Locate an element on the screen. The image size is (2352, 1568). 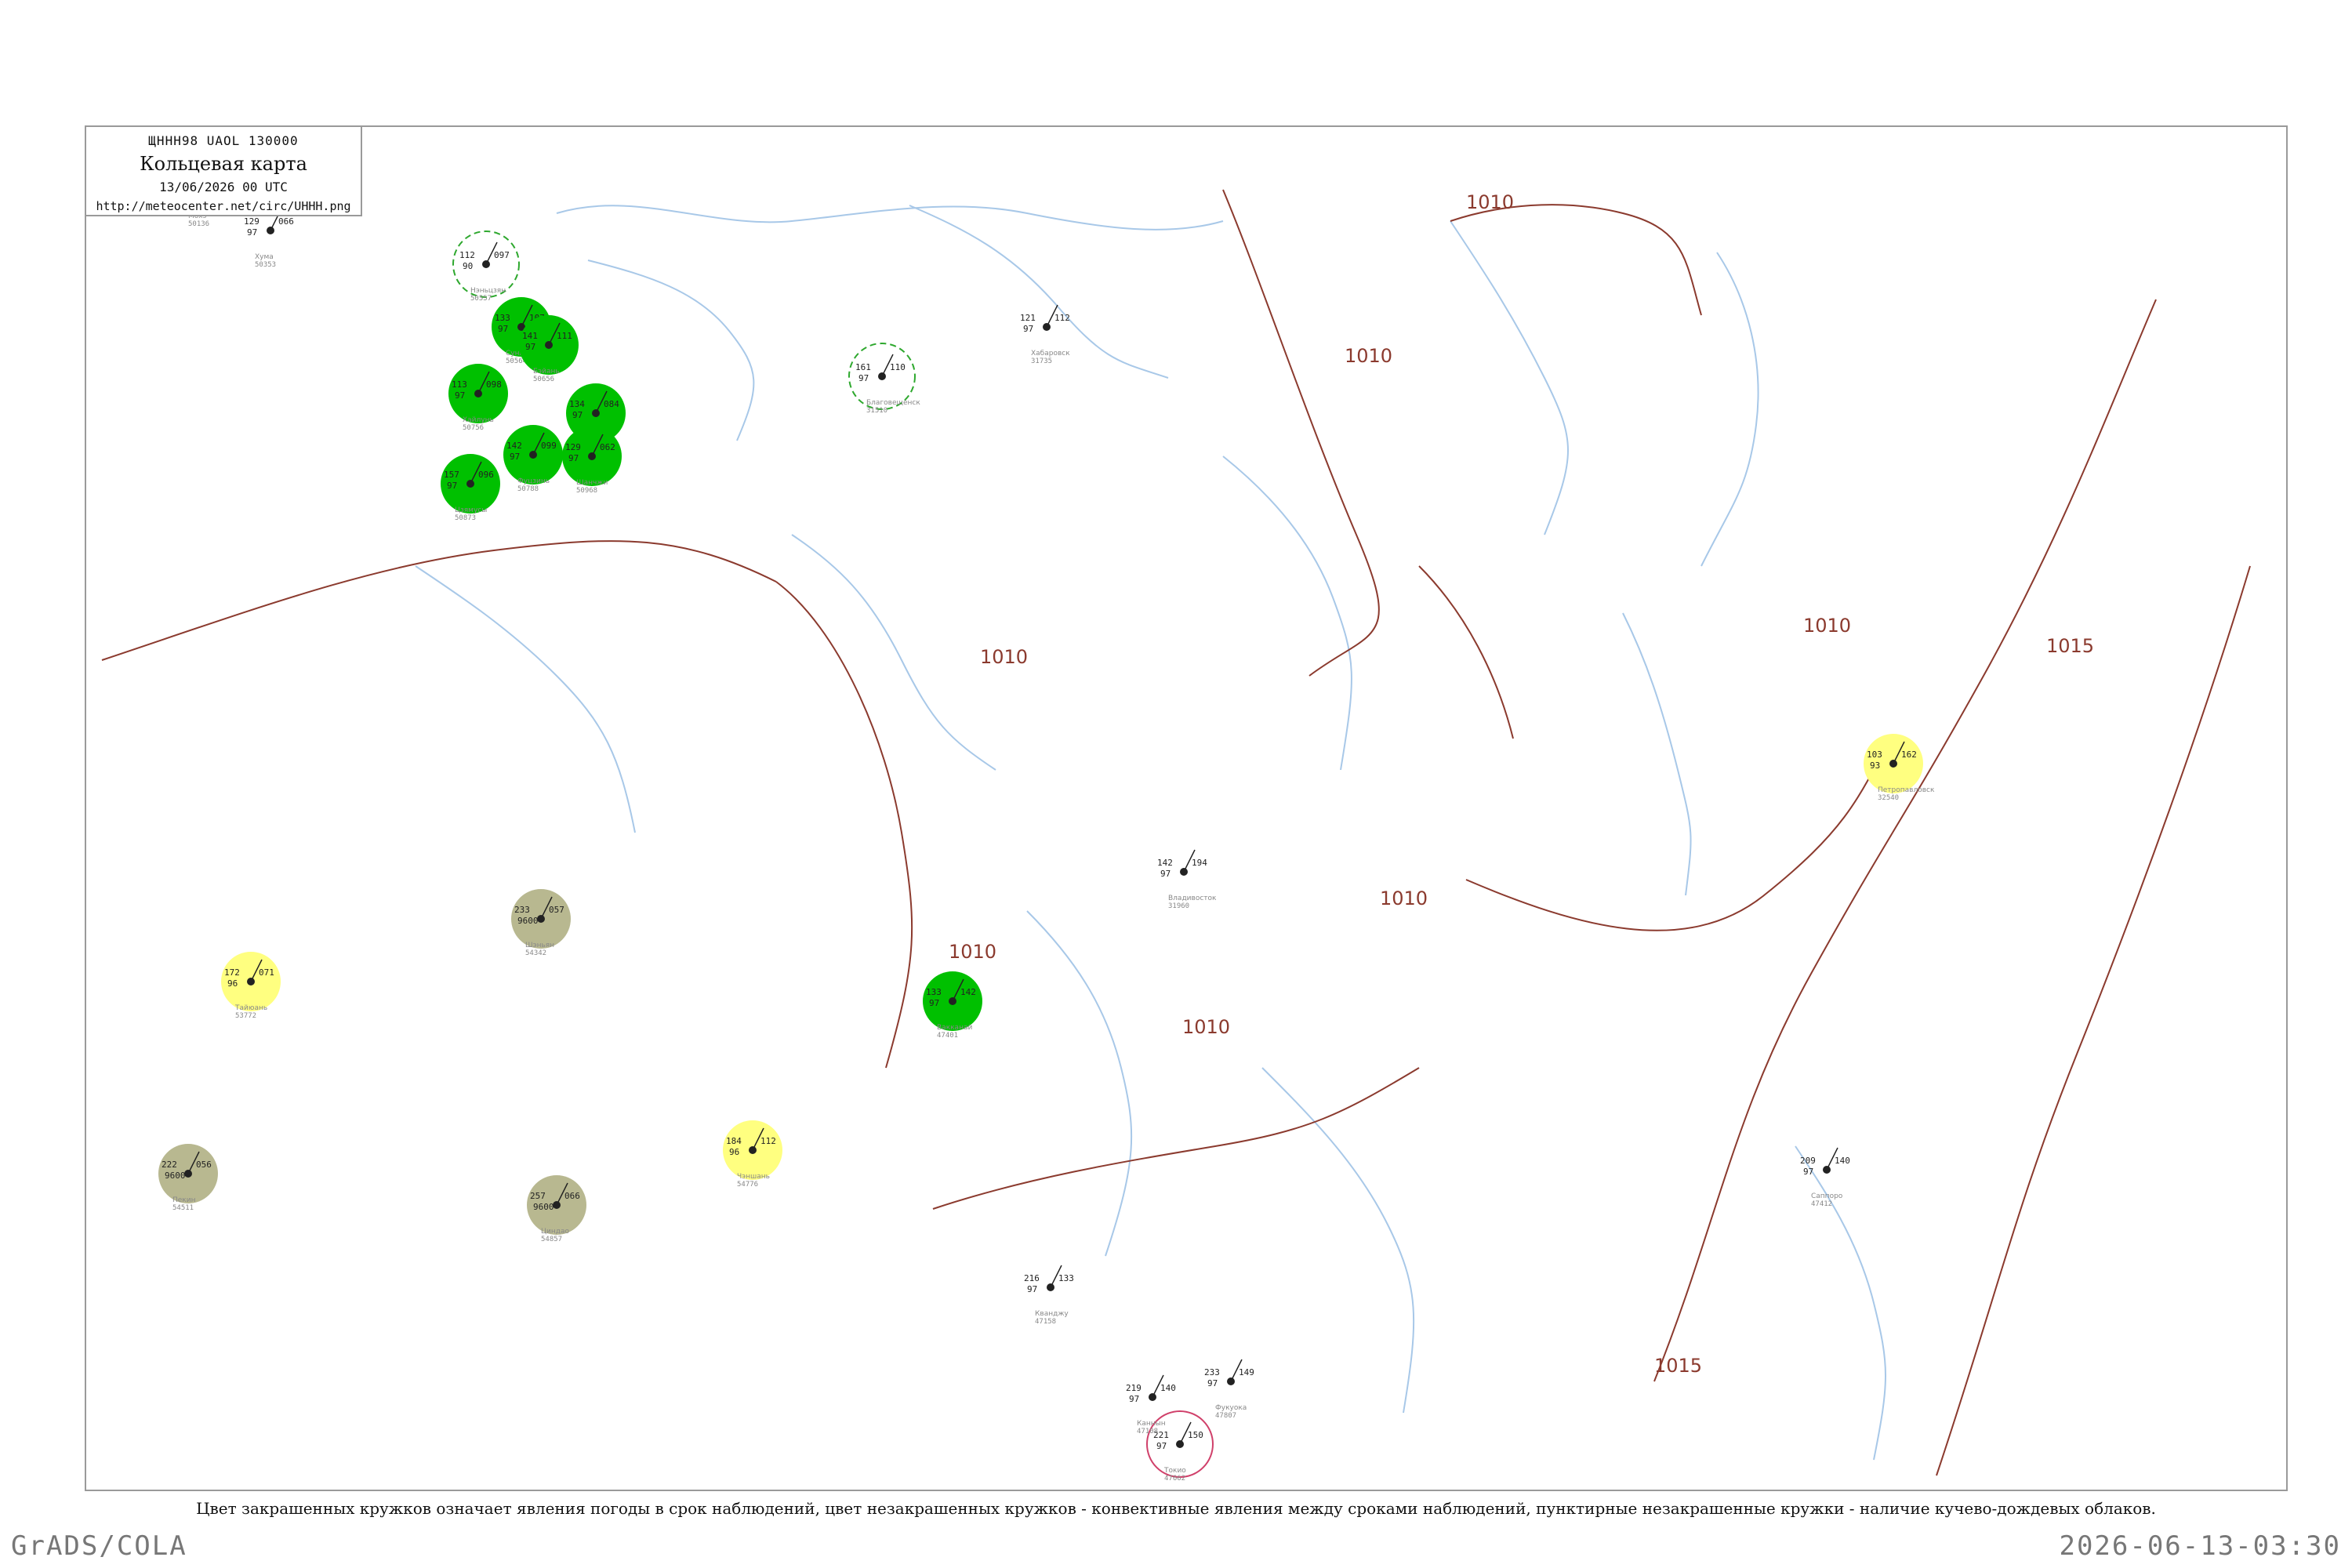
station-temp: 219 is located at coordinates (1134, 1388).